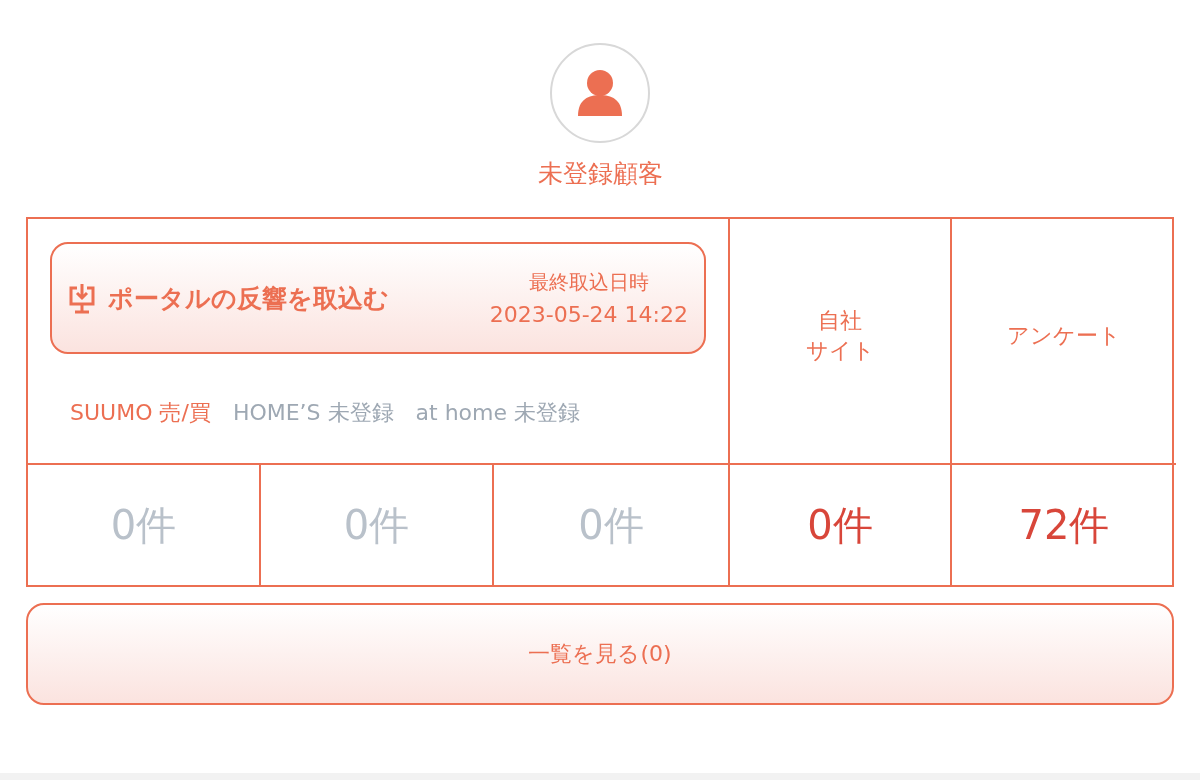 The width and height of the screenshot is (1200, 780). Describe the element at coordinates (378, 298) in the screenshot. I see `import-button: ポータルの反響を取込む 最終取込日時 2023-05-24 14:22` at that location.